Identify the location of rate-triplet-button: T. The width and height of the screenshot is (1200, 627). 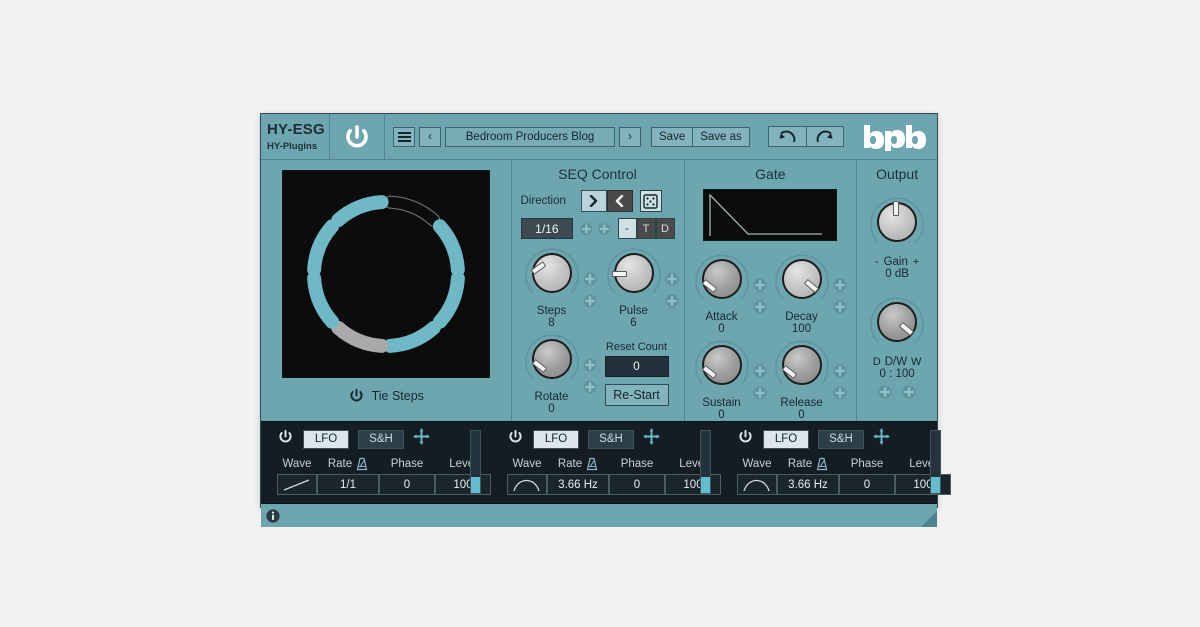
(646, 228).